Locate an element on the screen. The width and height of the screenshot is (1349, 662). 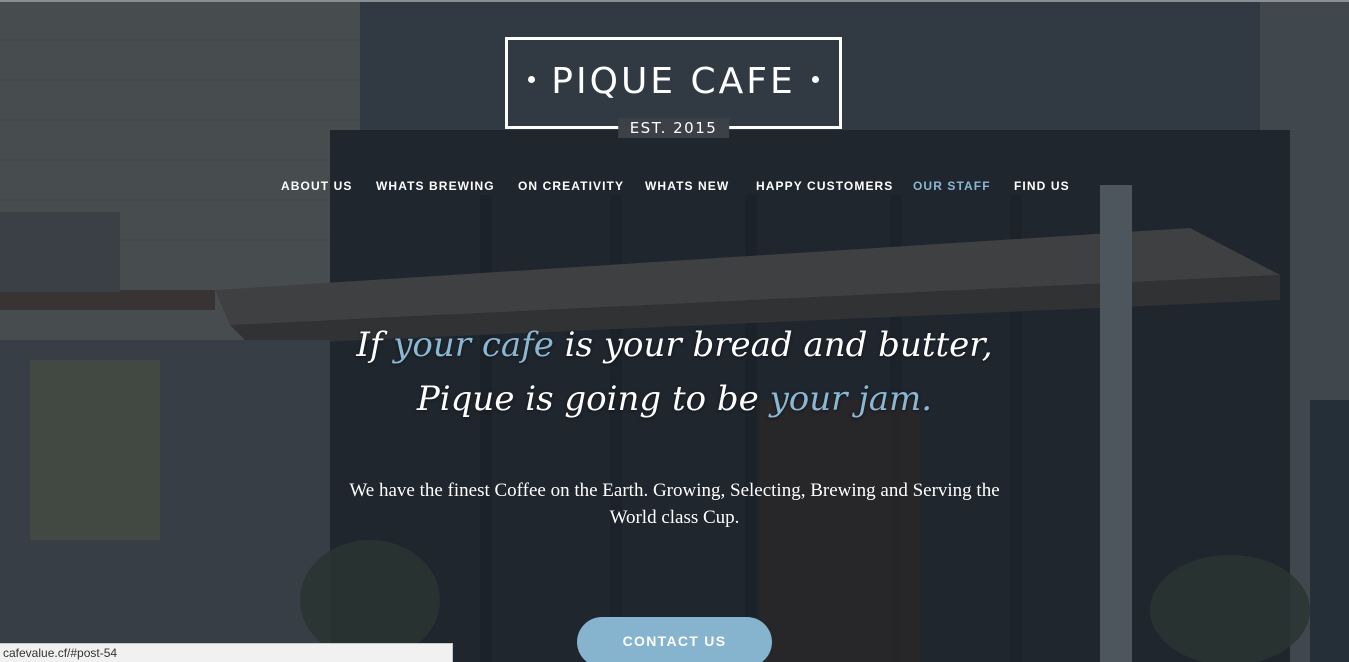
nav-item-find-us: FIND US is located at coordinates (1042, 186).